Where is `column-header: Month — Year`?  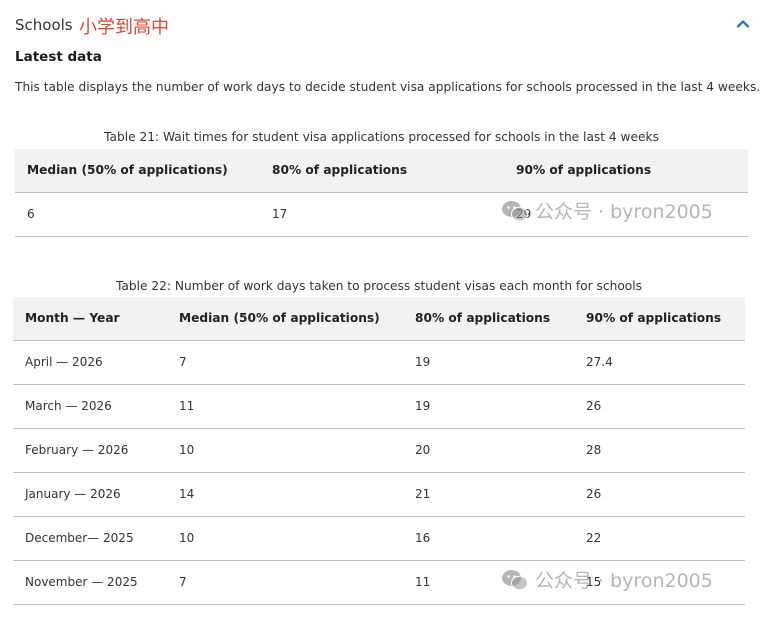 column-header: Month — Year is located at coordinates (90, 319).